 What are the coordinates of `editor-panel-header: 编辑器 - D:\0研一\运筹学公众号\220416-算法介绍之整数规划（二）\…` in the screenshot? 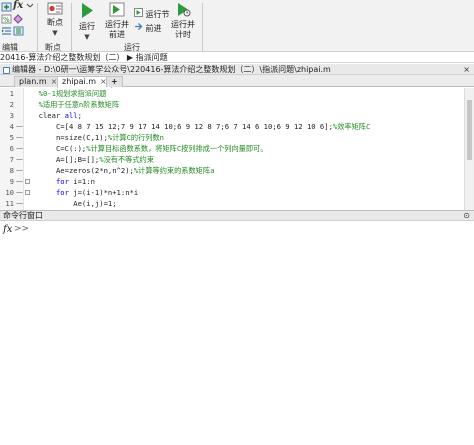 It's located at (237, 69).